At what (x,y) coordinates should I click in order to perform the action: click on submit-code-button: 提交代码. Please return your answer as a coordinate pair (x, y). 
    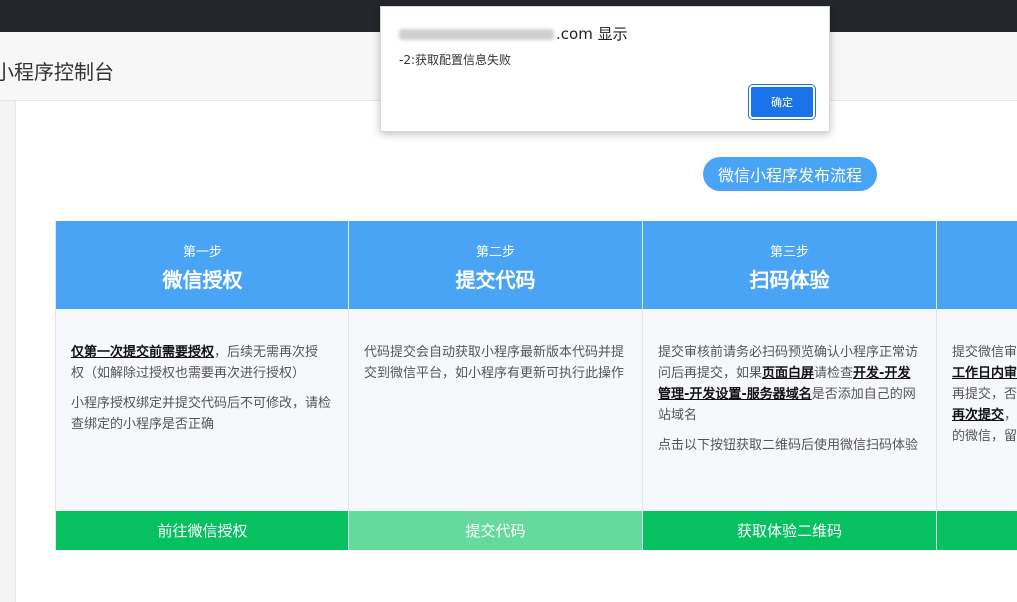
    Looking at the image, I should click on (495, 530).